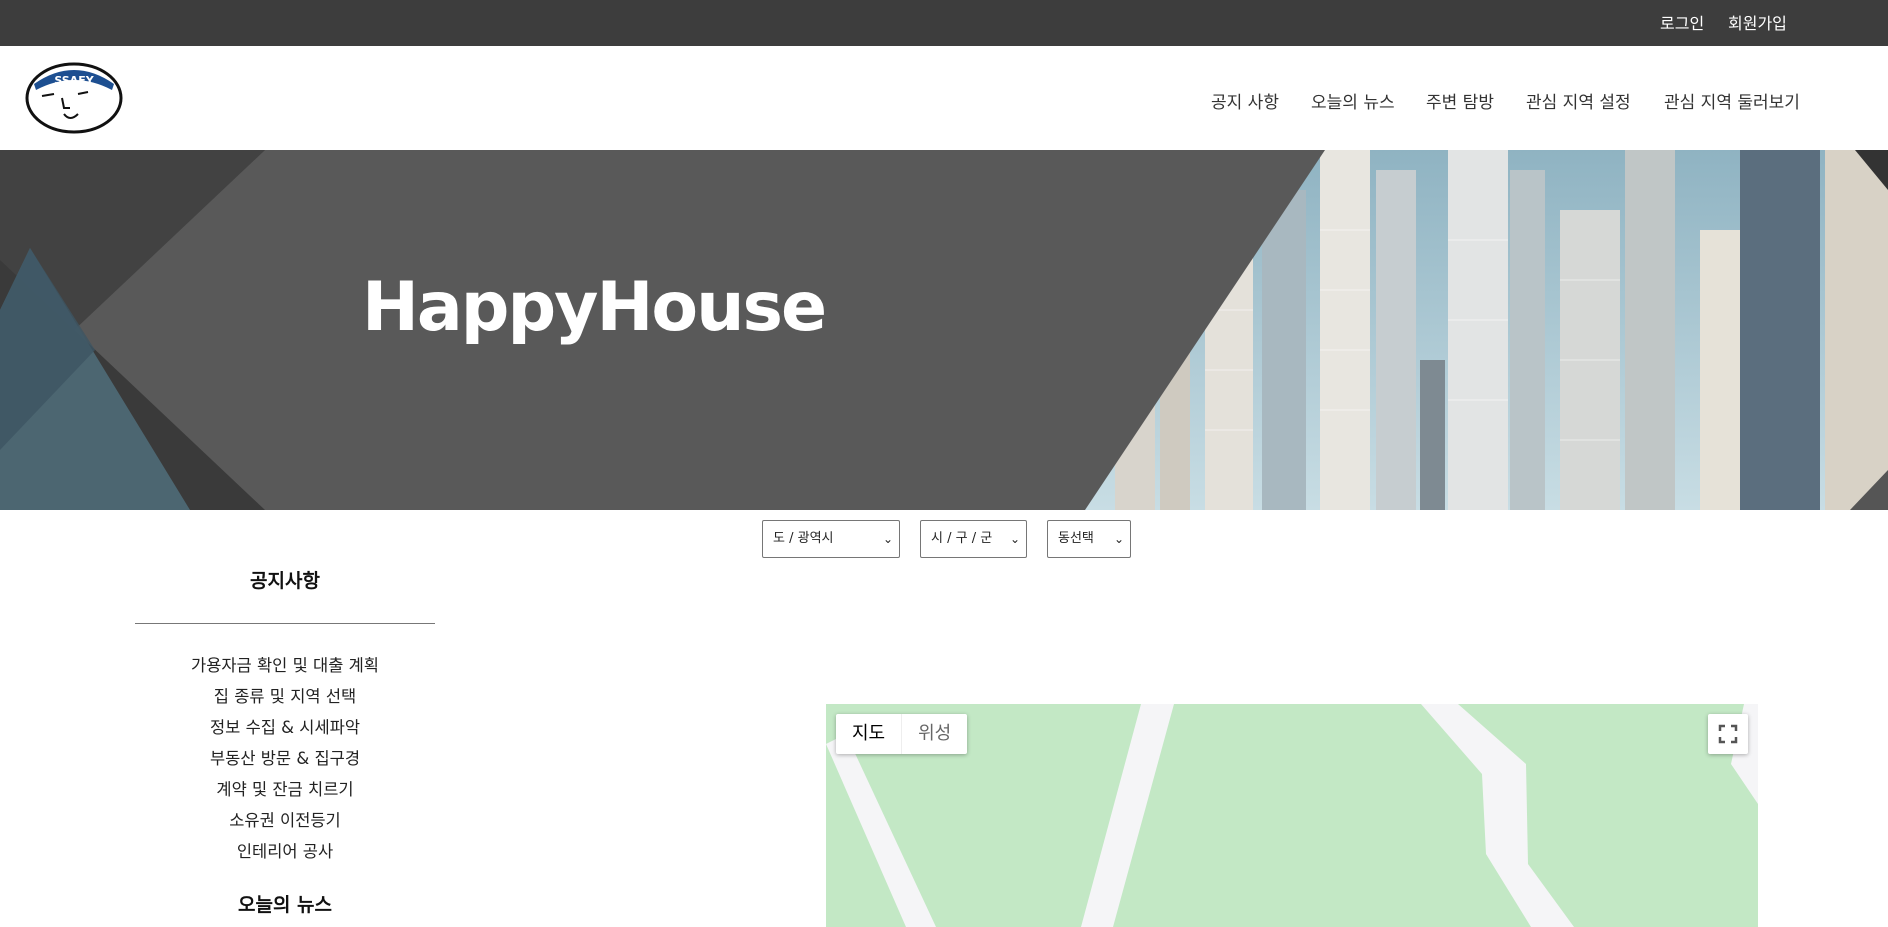 The width and height of the screenshot is (1888, 927). Describe the element at coordinates (962, 538) in the screenshot. I see `gugun-select-value: 시 / 구 / 군` at that location.